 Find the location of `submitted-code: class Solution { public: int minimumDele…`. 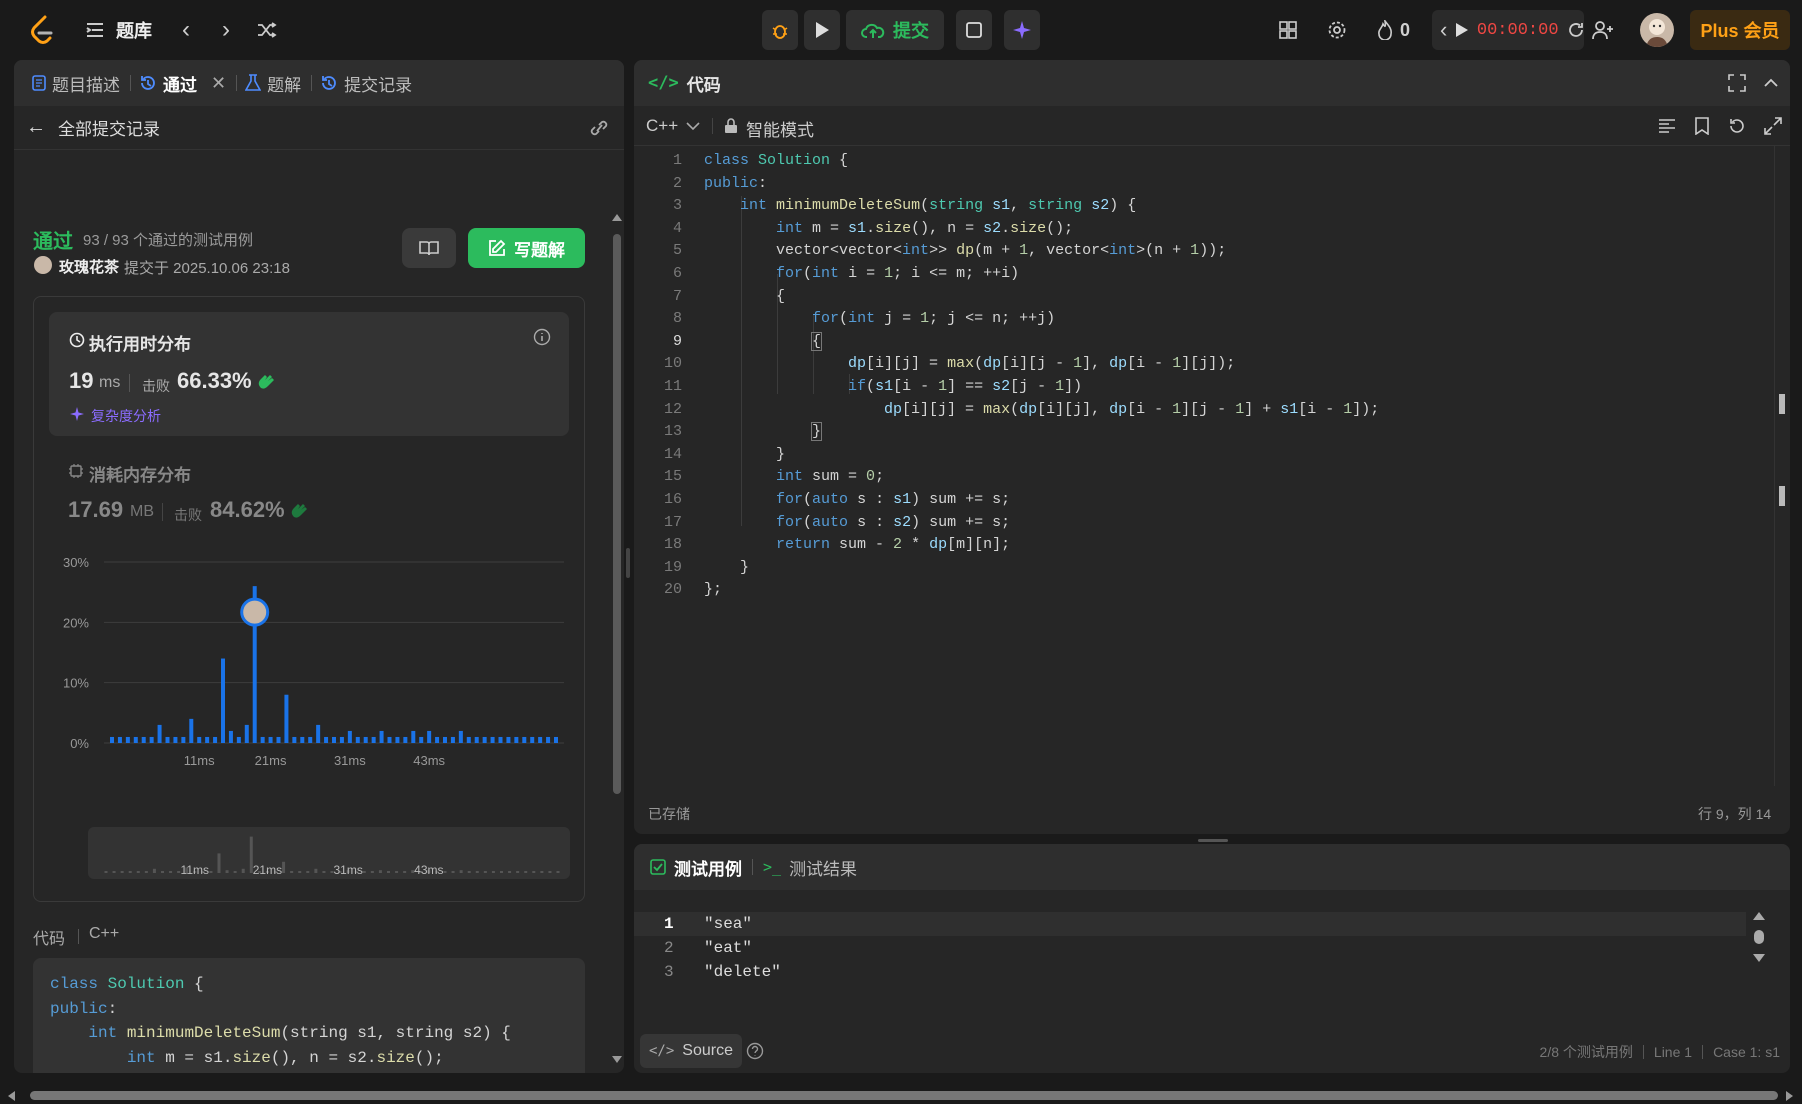

submitted-code: class Solution { public: int minimumDele… is located at coordinates (280, 1021).